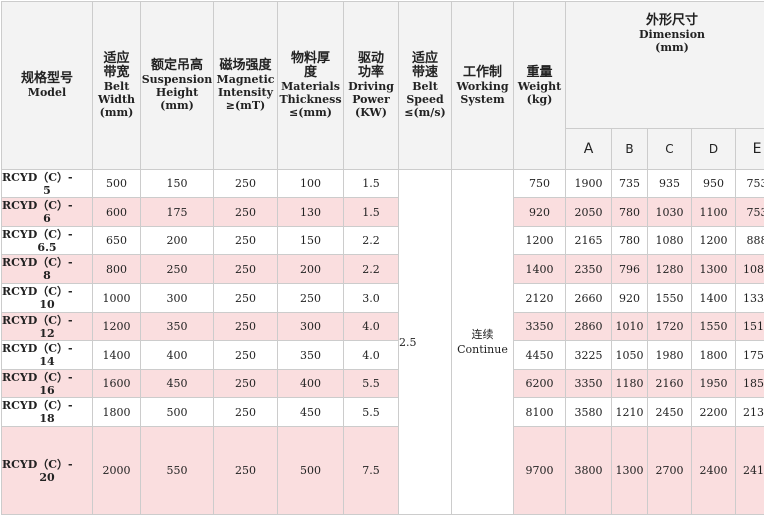 Image resolution: width=764 pixels, height=521 pixels. What do you see at coordinates (47, 383) in the screenshot?
I see `model-cell: RCYD（C）- 16` at bounding box center [47, 383].